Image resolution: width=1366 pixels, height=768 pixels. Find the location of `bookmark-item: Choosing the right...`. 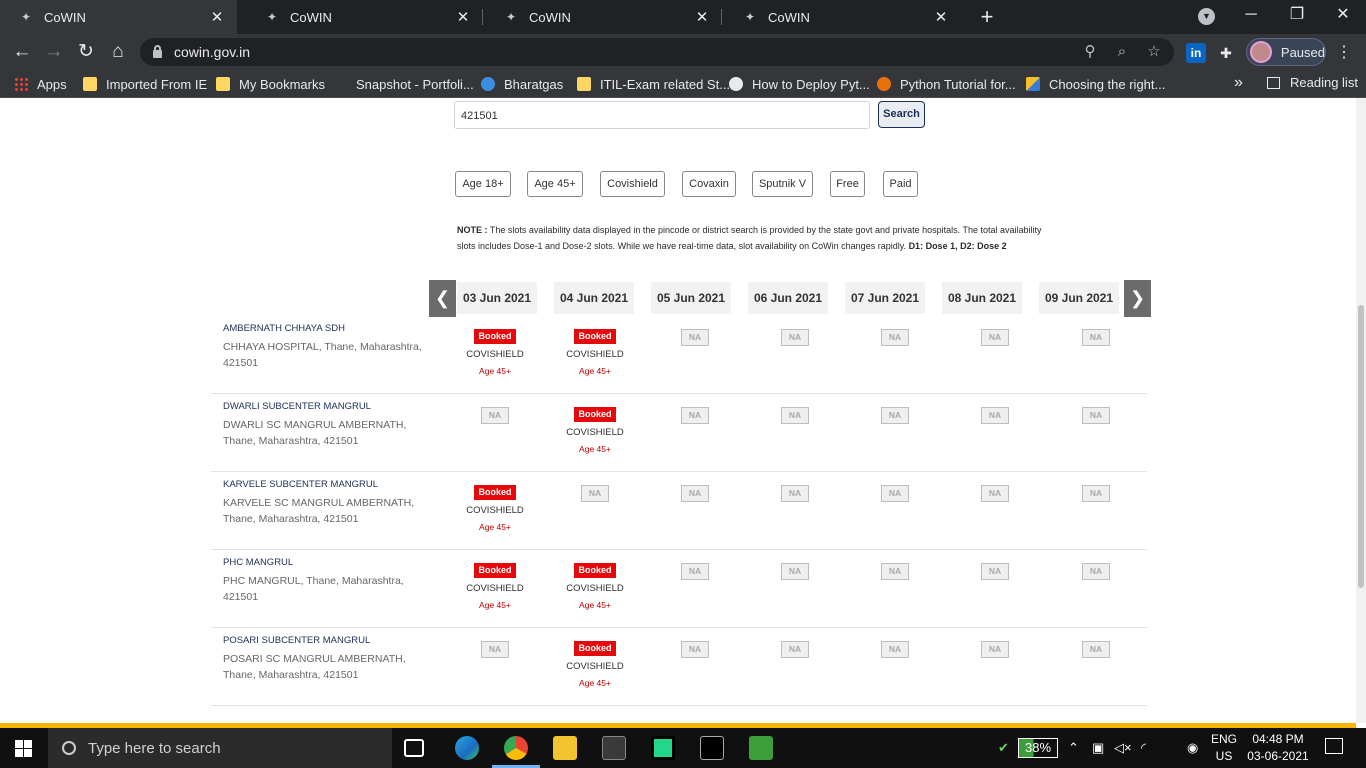

bookmark-item: Choosing the right... is located at coordinates (1095, 84).